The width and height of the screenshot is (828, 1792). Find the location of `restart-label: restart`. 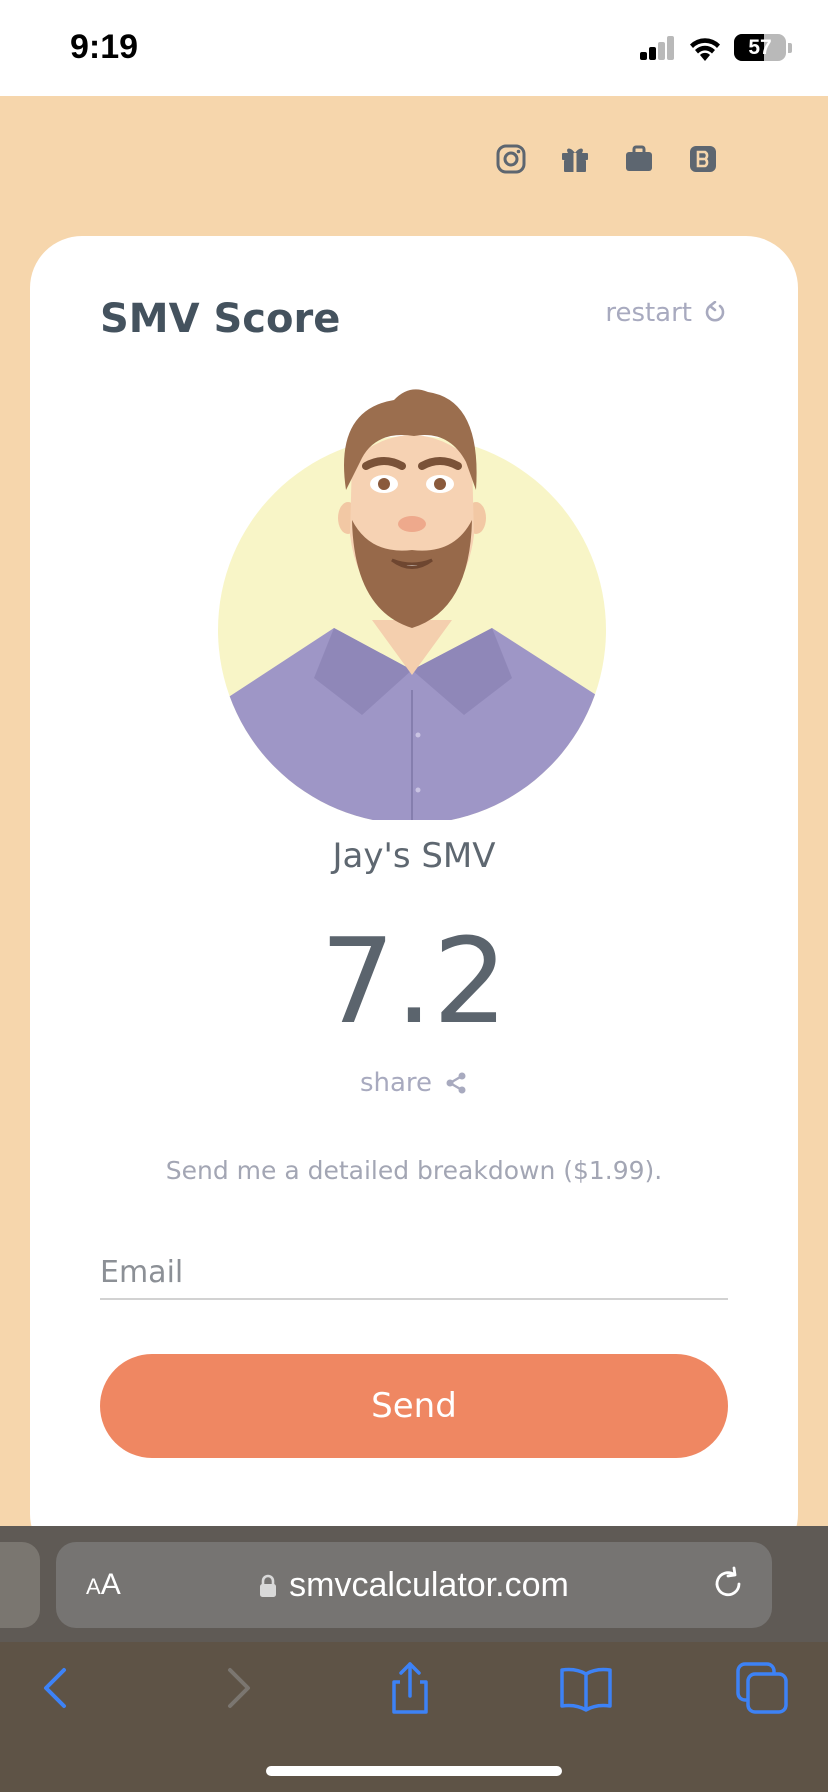

restart-label: restart is located at coordinates (648, 313).